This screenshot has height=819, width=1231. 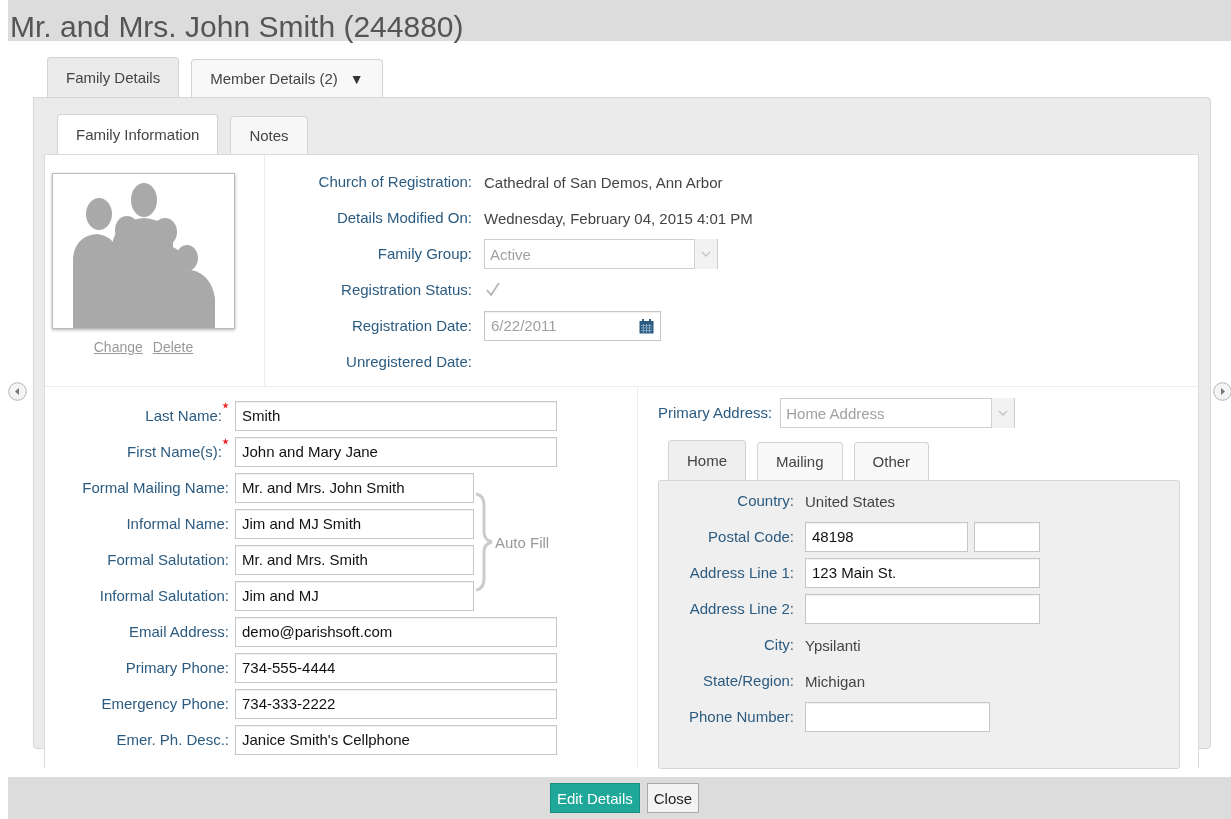 What do you see at coordinates (850, 501) in the screenshot?
I see `field-value: United States` at bounding box center [850, 501].